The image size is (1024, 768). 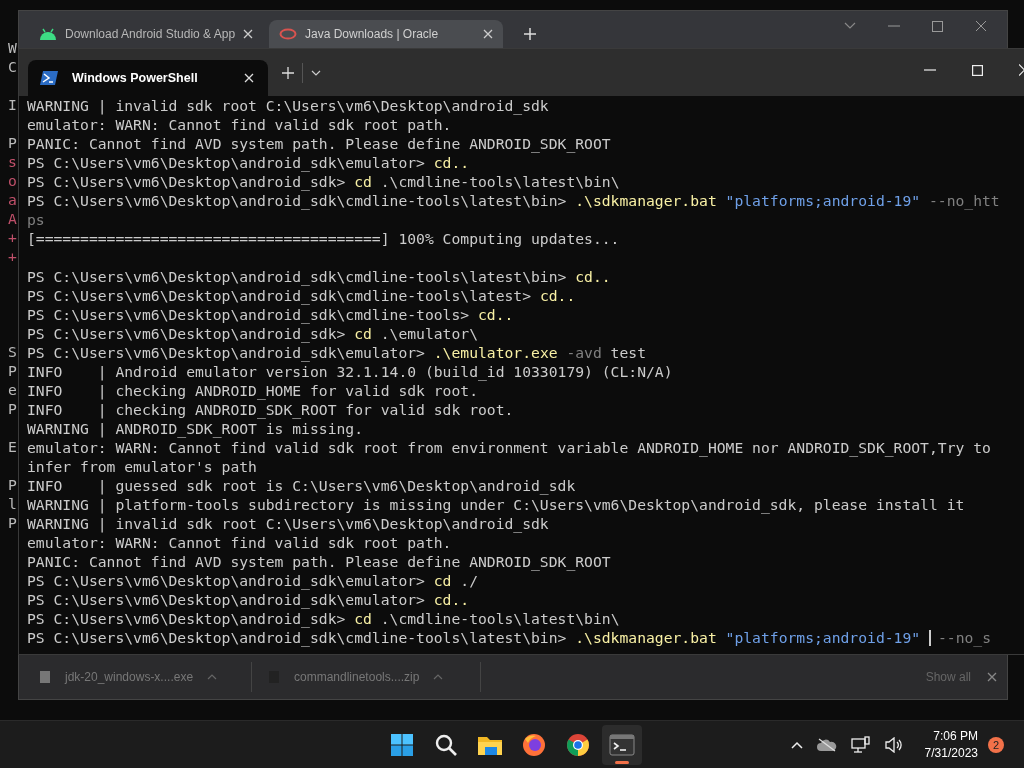 I want to click on caret-up-icon, so click(x=438, y=677).